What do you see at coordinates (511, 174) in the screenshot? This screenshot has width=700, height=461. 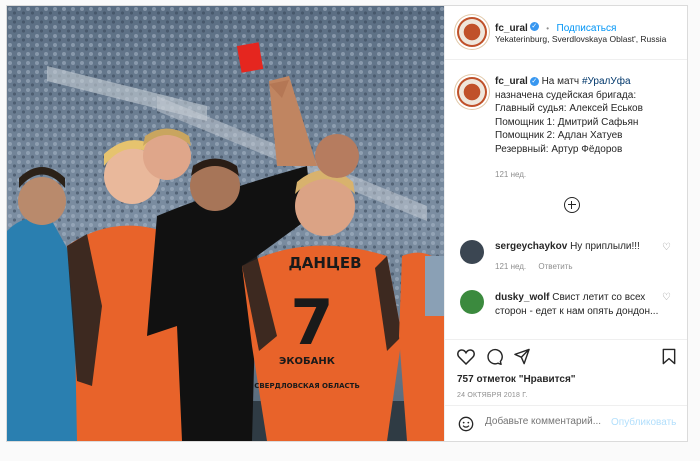 I see `caption-age: 121 нед.` at bounding box center [511, 174].